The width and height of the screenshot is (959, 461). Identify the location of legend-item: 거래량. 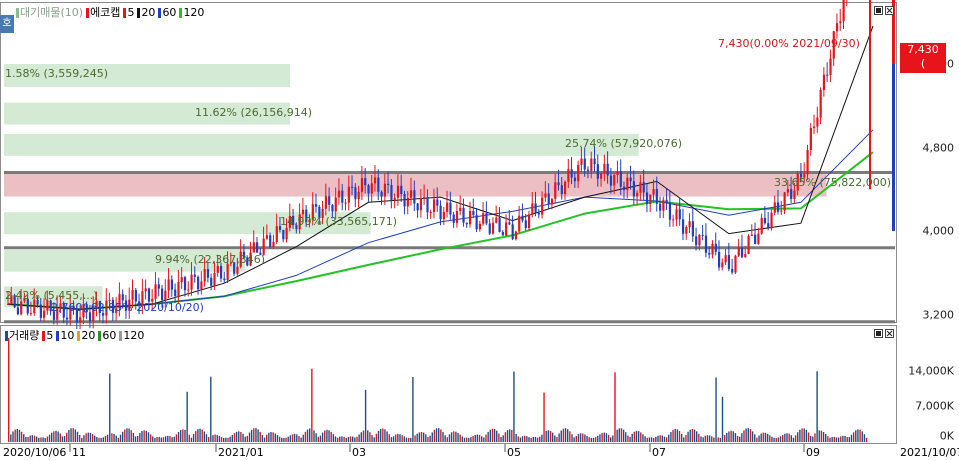
(22, 336).